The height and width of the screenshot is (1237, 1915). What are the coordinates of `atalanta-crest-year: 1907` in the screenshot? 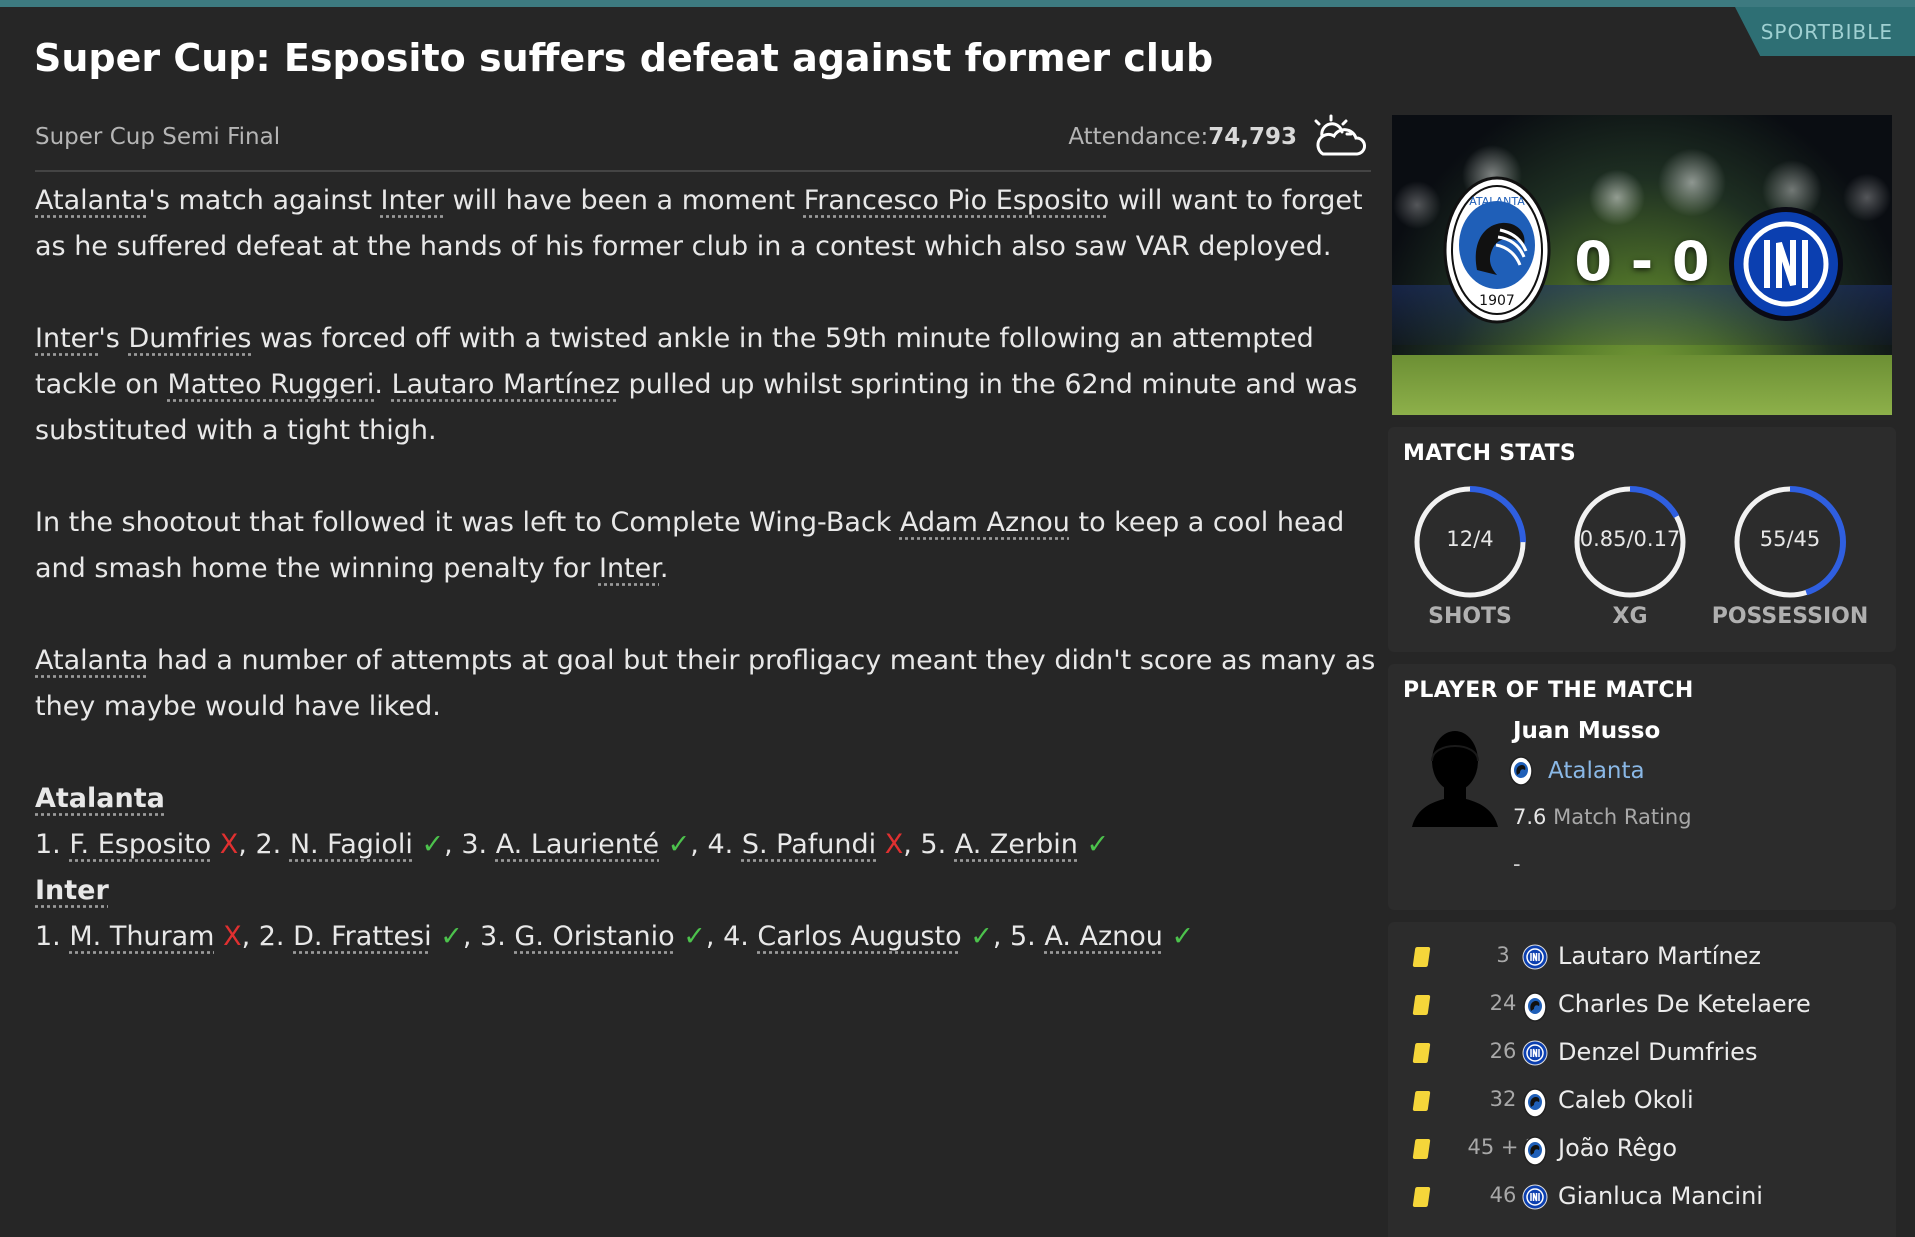 It's located at (1497, 301).